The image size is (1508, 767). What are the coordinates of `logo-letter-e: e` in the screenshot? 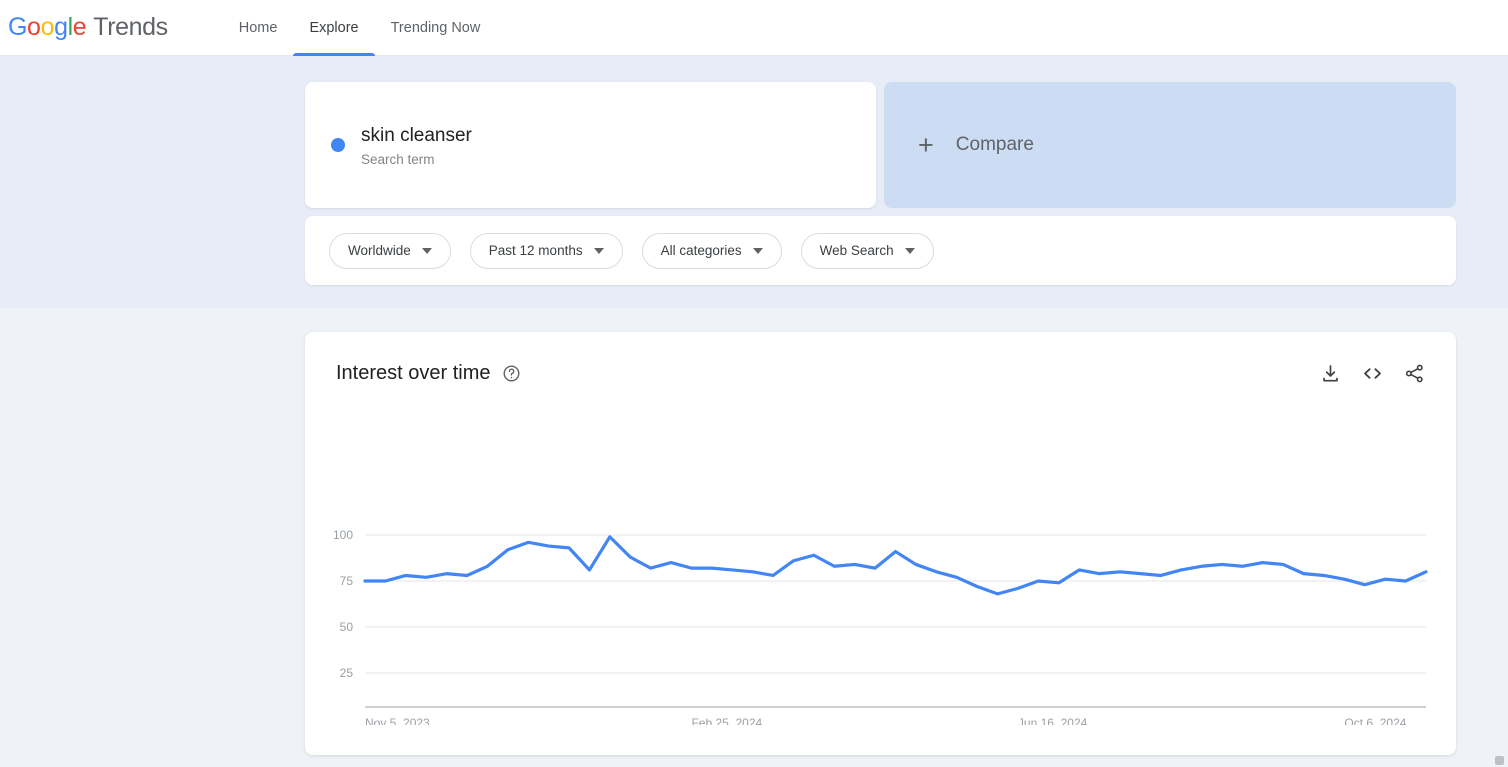 It's located at (79, 27).